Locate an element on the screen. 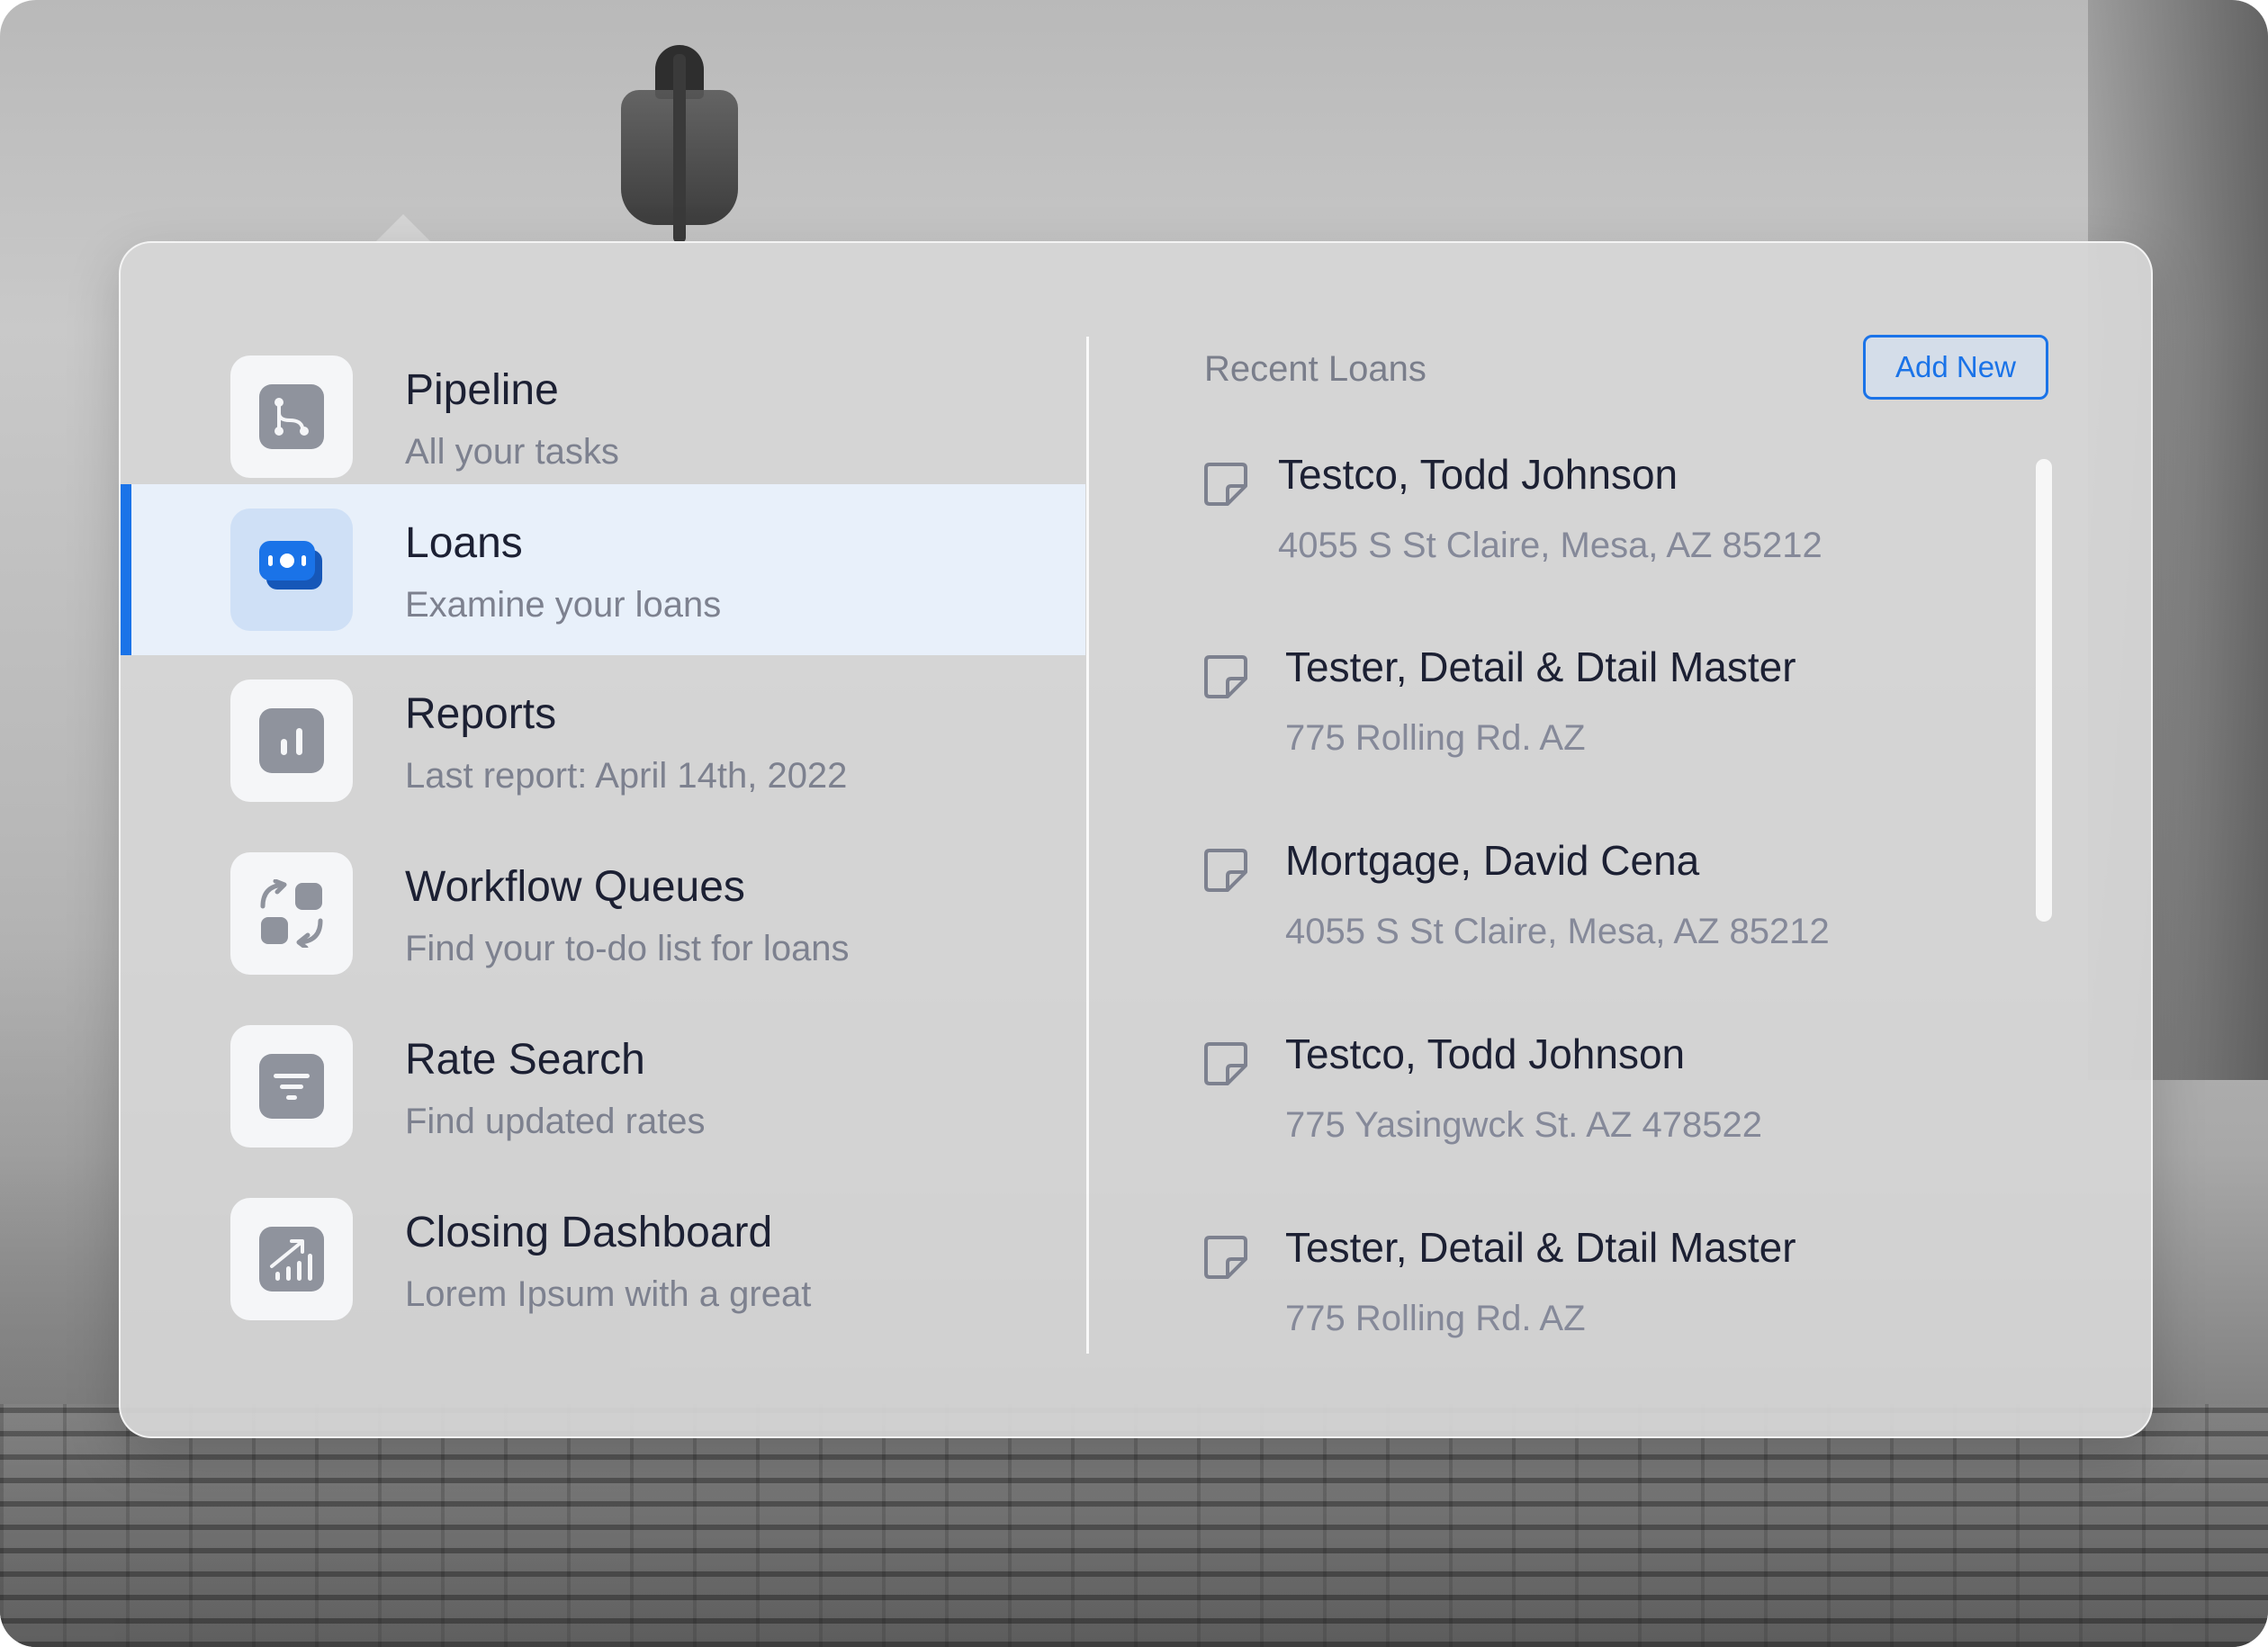 This screenshot has width=2268, height=1647. filter-icon is located at coordinates (292, 1086).